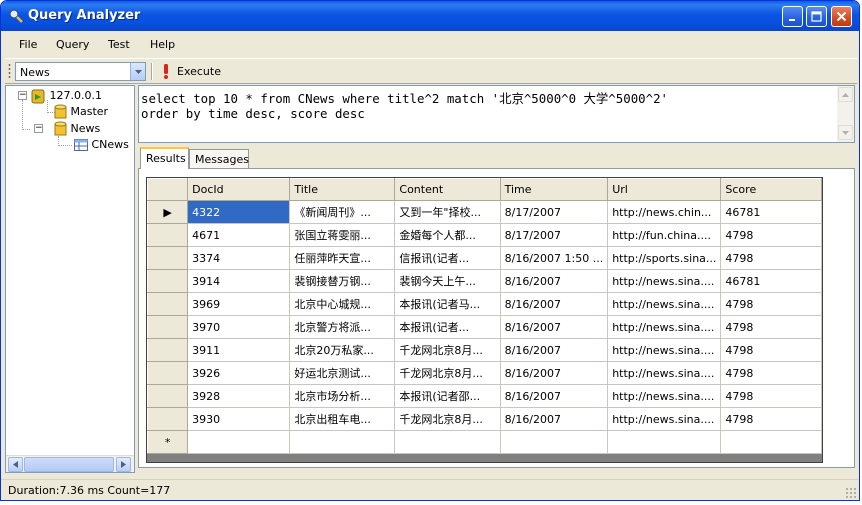 This screenshot has height=505, width=862. What do you see at coordinates (239, 189) in the screenshot?
I see `column-header-docid: DocId` at bounding box center [239, 189].